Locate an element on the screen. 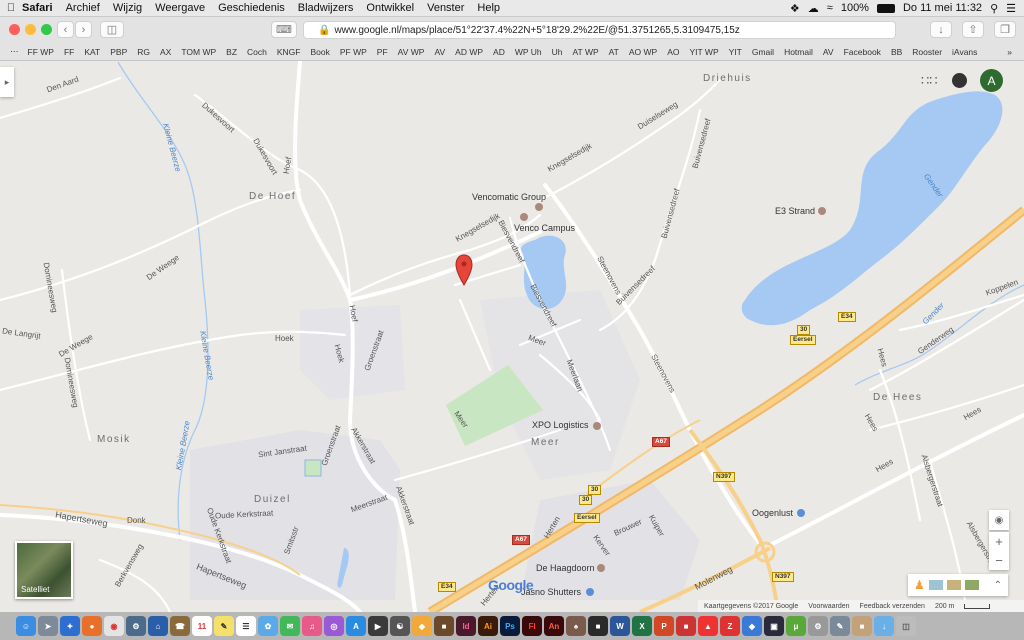  close-window-button is located at coordinates (14, 29).